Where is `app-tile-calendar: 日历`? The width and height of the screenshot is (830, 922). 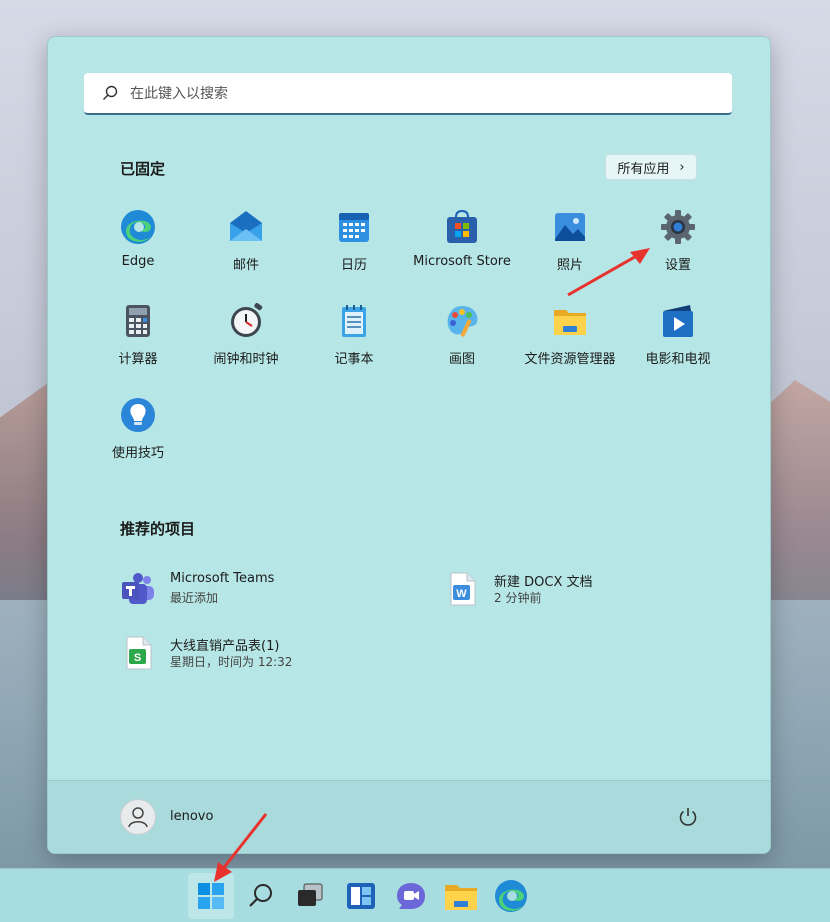 app-tile-calendar: 日历 is located at coordinates (354, 245).